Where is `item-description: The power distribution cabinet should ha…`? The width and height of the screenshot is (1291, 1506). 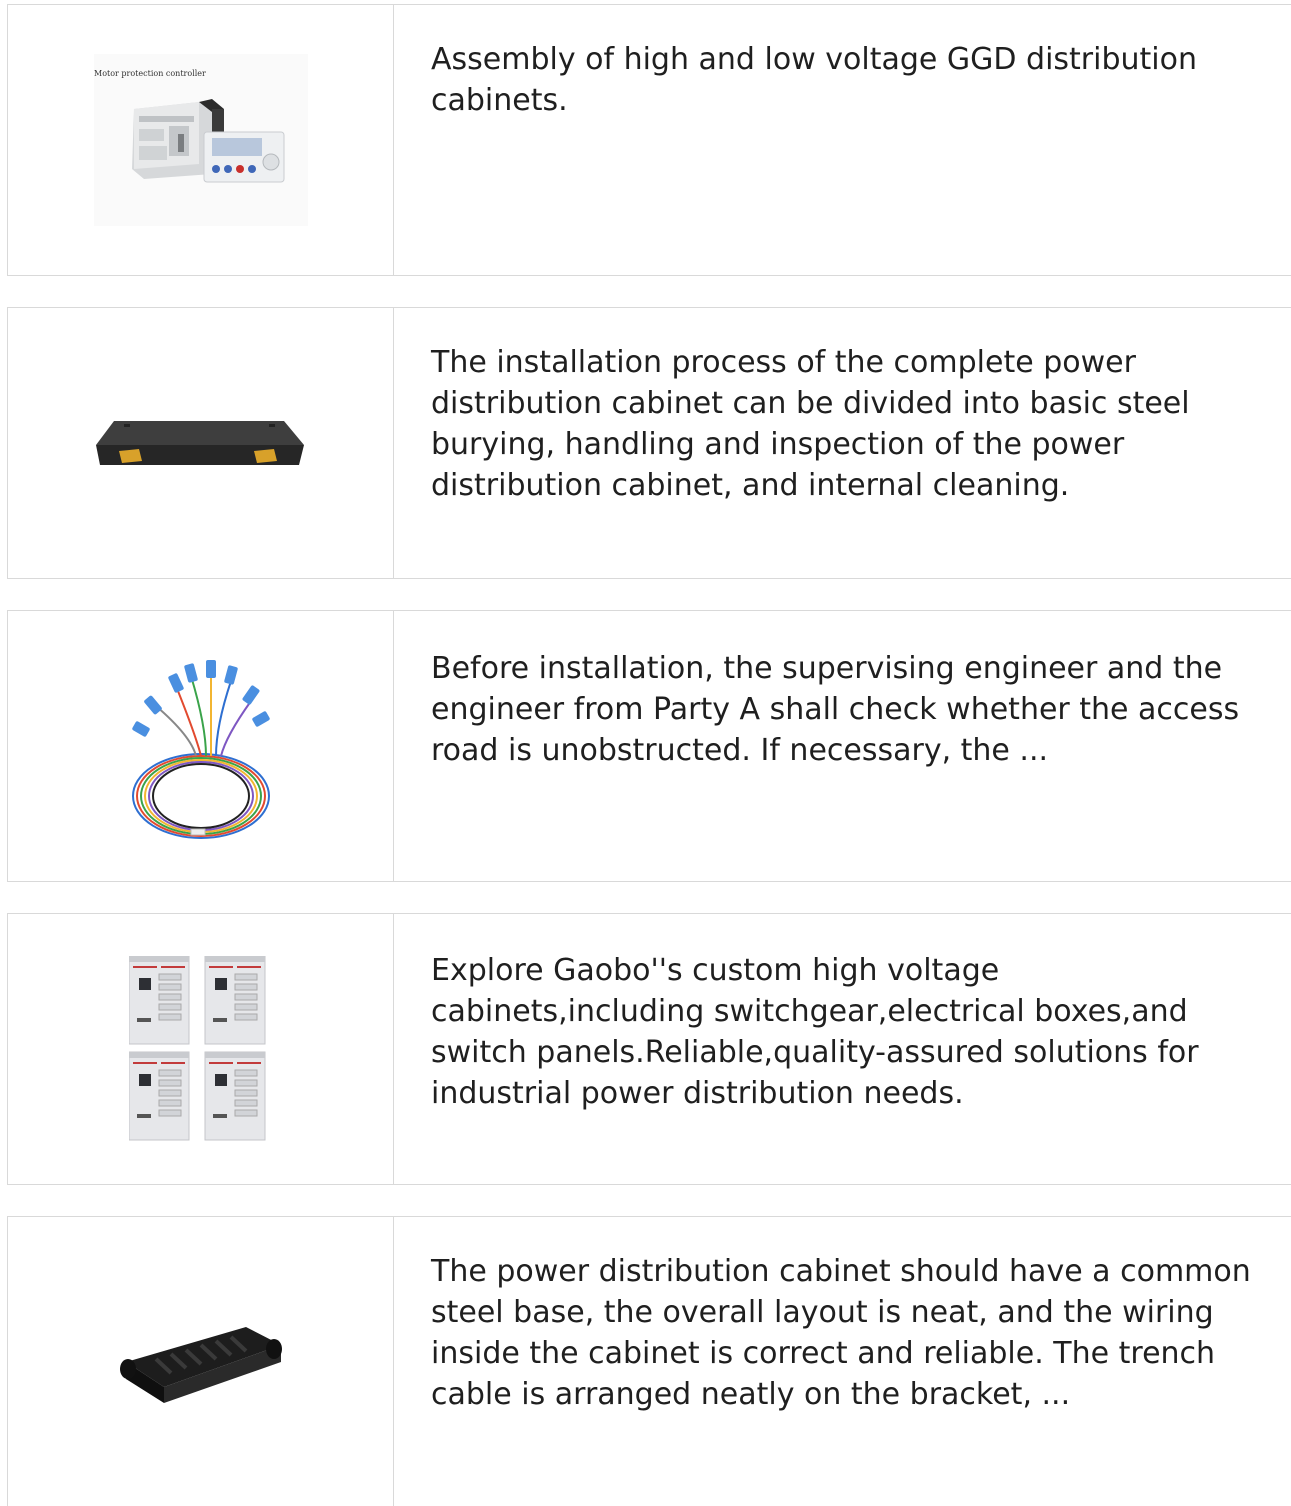 item-description: The power distribution cabinet should ha… is located at coordinates (842, 1361).